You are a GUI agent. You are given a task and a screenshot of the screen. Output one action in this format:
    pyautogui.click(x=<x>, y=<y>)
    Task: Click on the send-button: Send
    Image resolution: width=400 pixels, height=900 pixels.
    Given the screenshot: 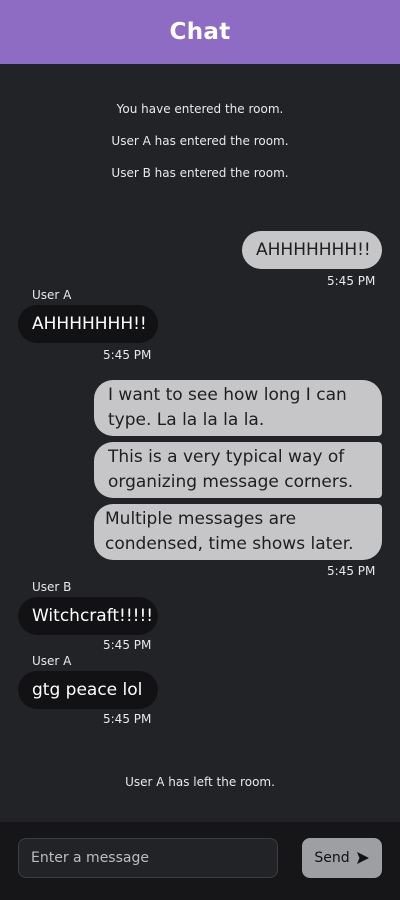 What is the action you would take?
    pyautogui.click(x=342, y=858)
    